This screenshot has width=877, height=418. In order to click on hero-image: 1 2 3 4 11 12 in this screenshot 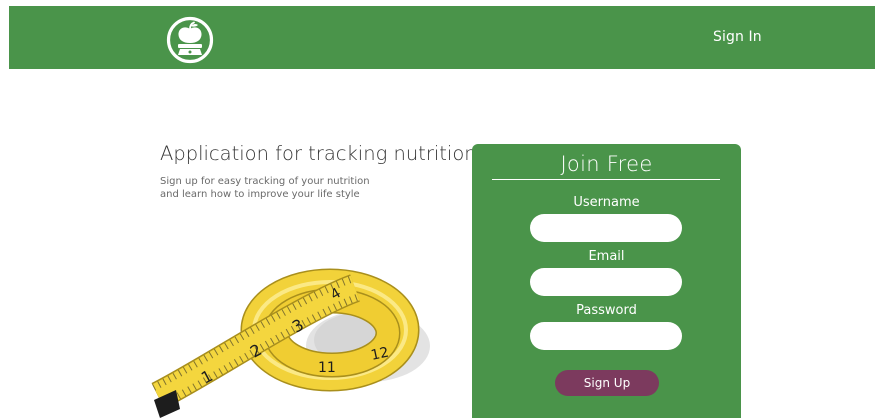, I will do `click(295, 333)`.